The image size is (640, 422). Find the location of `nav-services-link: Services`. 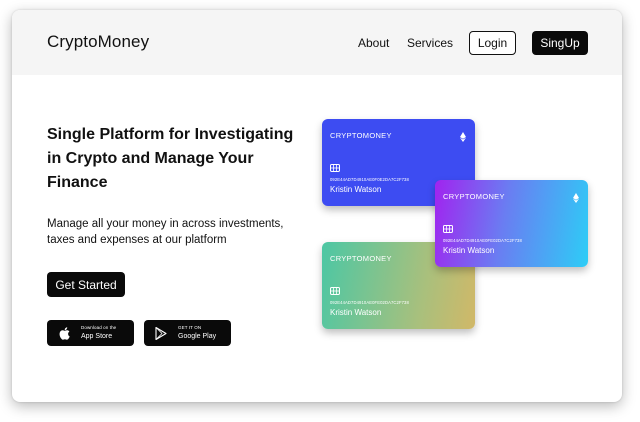

nav-services-link: Services is located at coordinates (430, 43).